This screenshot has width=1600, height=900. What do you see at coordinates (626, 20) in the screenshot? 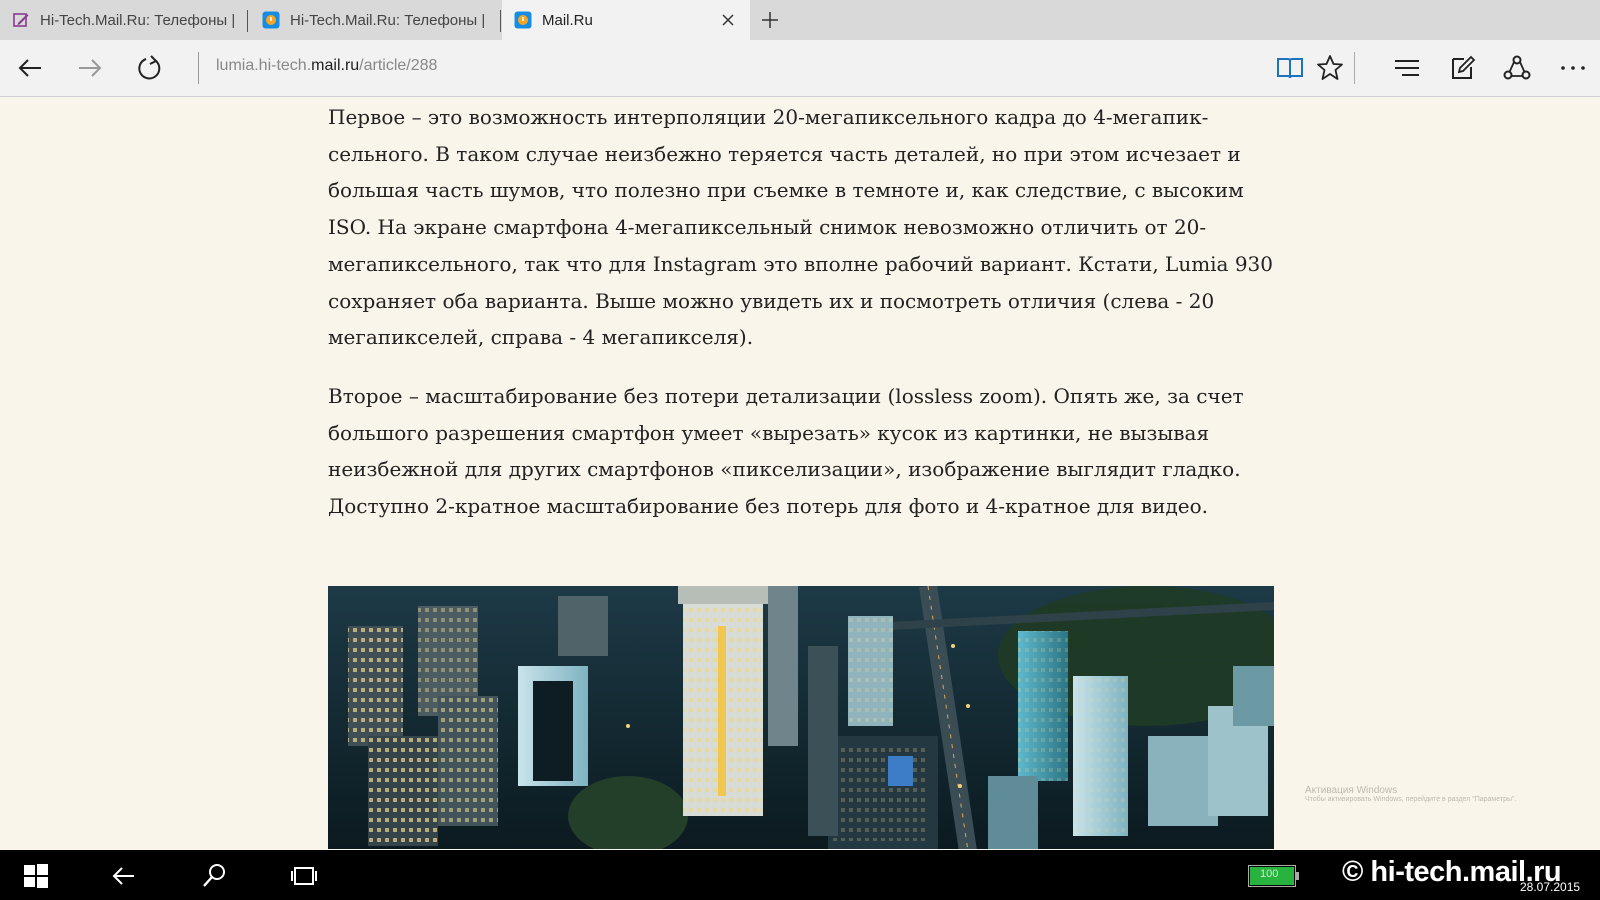
I see `tab-3-active: Mail.Ru` at bounding box center [626, 20].